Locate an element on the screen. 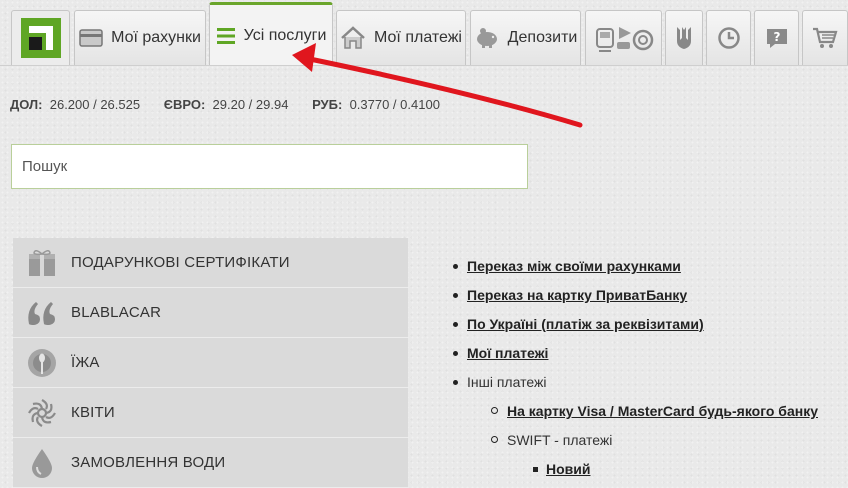  list-item: Переказ на картку ПриватБанку is located at coordinates (631, 295).